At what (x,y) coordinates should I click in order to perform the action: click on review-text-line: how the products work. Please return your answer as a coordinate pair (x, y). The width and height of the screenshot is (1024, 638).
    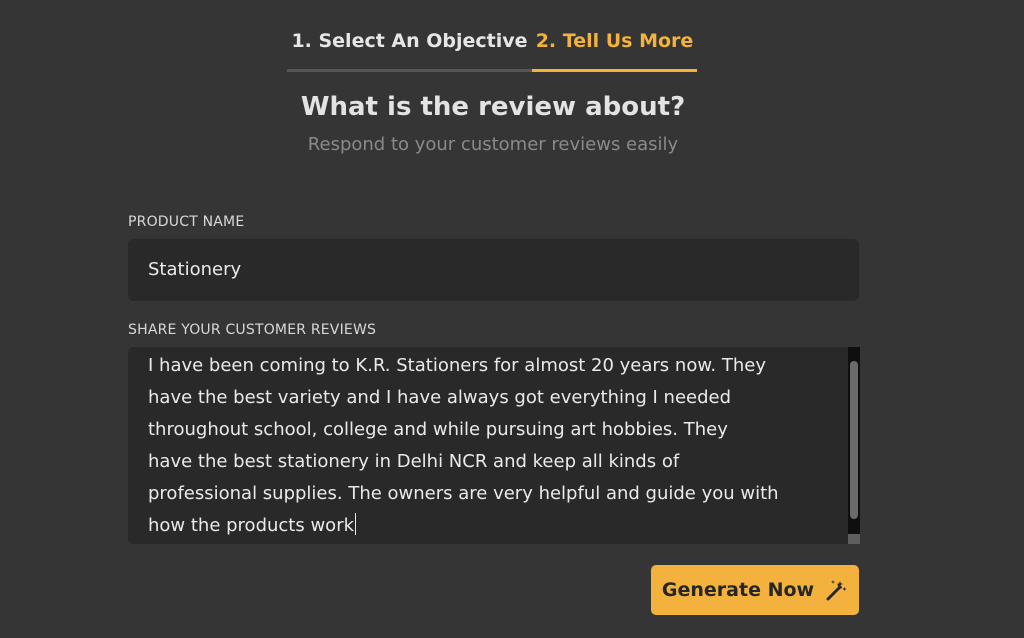
    Looking at the image, I should click on (251, 525).